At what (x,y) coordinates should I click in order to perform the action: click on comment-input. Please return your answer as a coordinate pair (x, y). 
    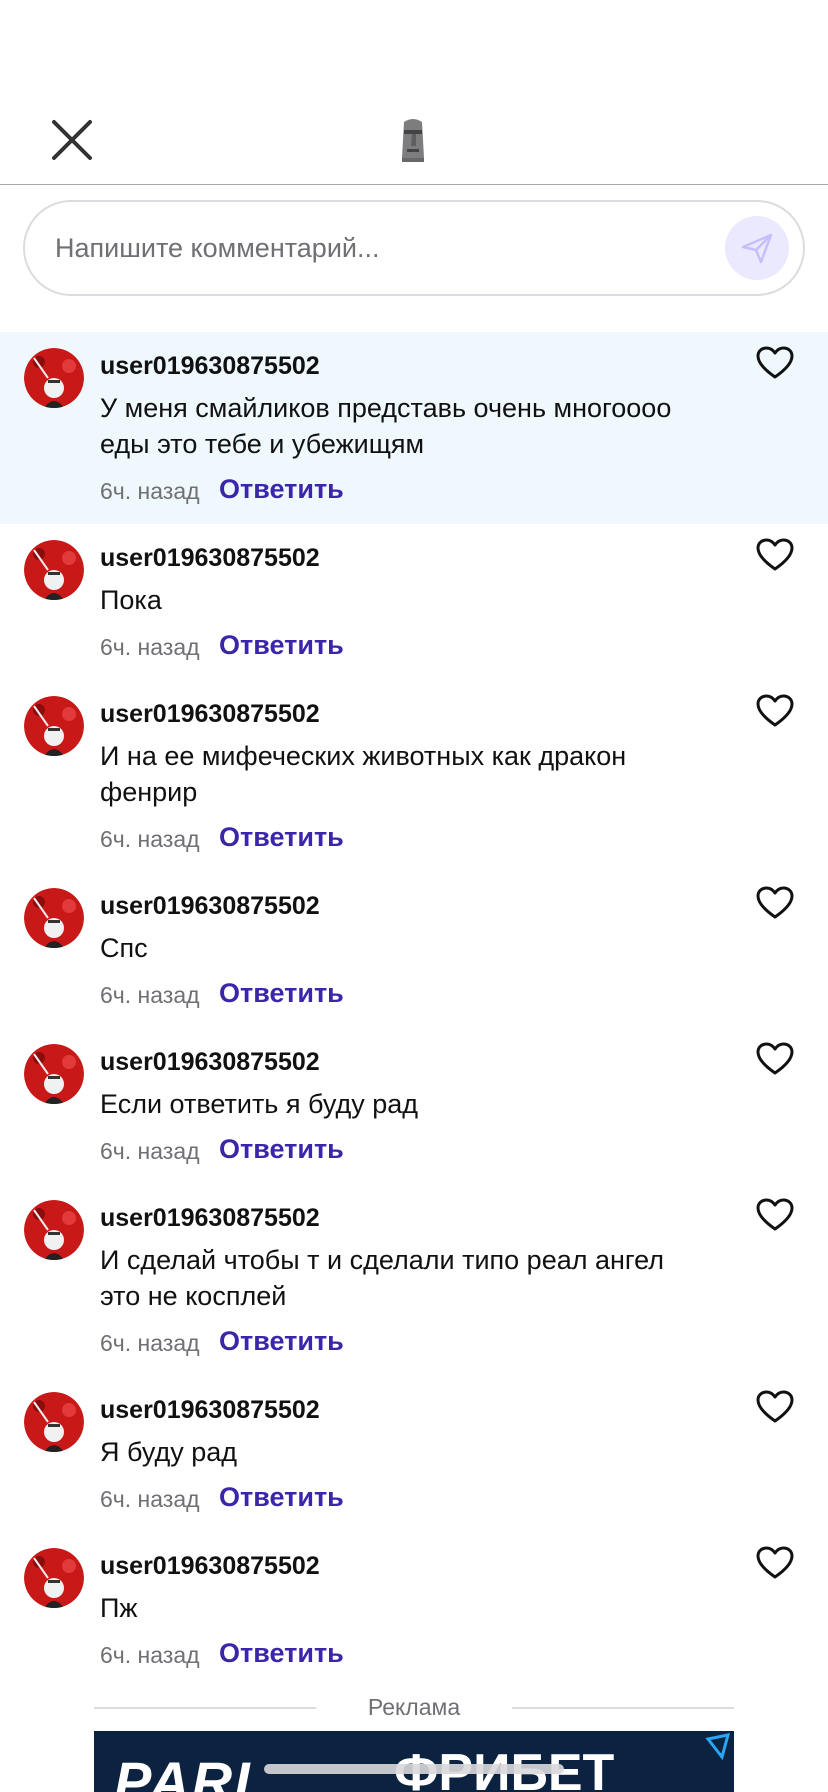
    Looking at the image, I should click on (385, 248).